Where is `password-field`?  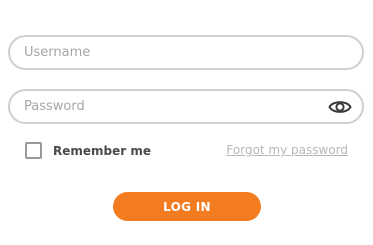 password-field is located at coordinates (186, 106).